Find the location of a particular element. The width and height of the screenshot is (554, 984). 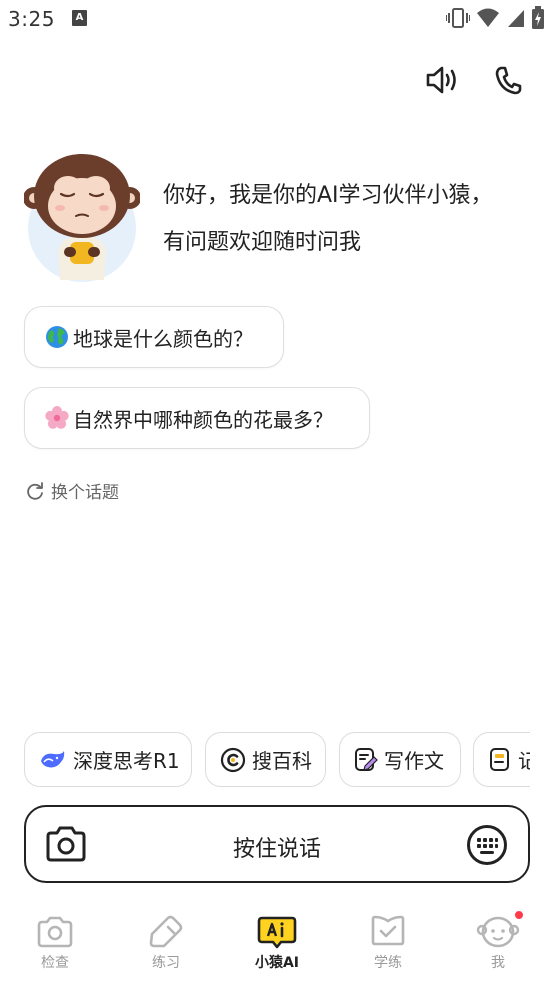

tool-label: 写作文 is located at coordinates (414, 761).